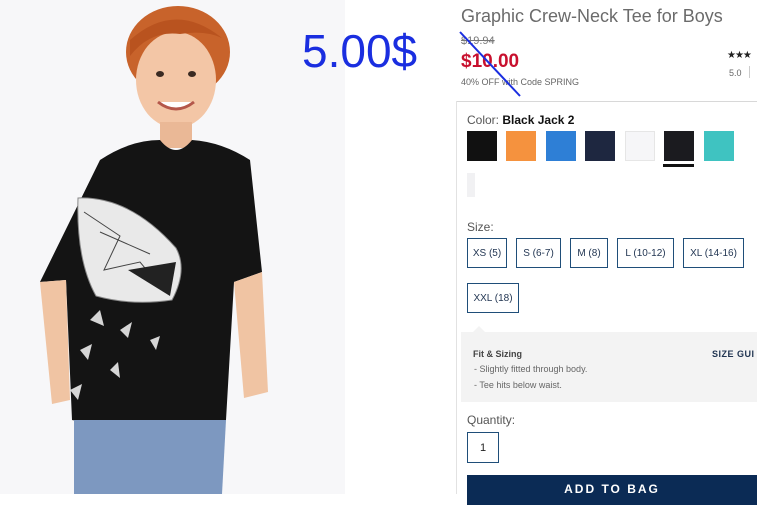 This screenshot has height=505, width=757. I want to click on swatch-teal, so click(719, 146).